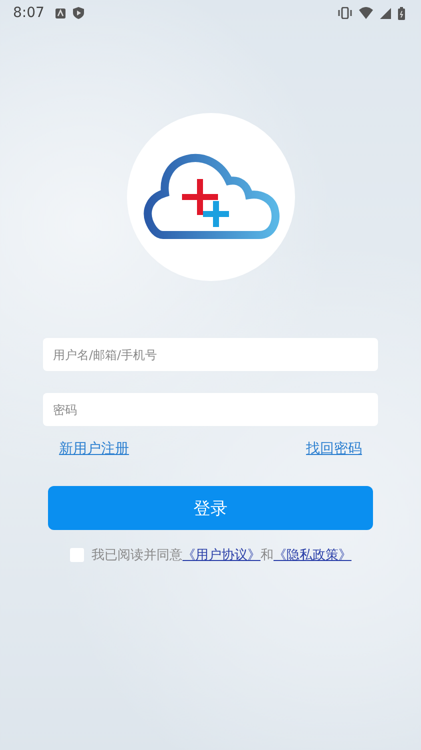  I want to click on register-link: 新用户注册, so click(94, 449).